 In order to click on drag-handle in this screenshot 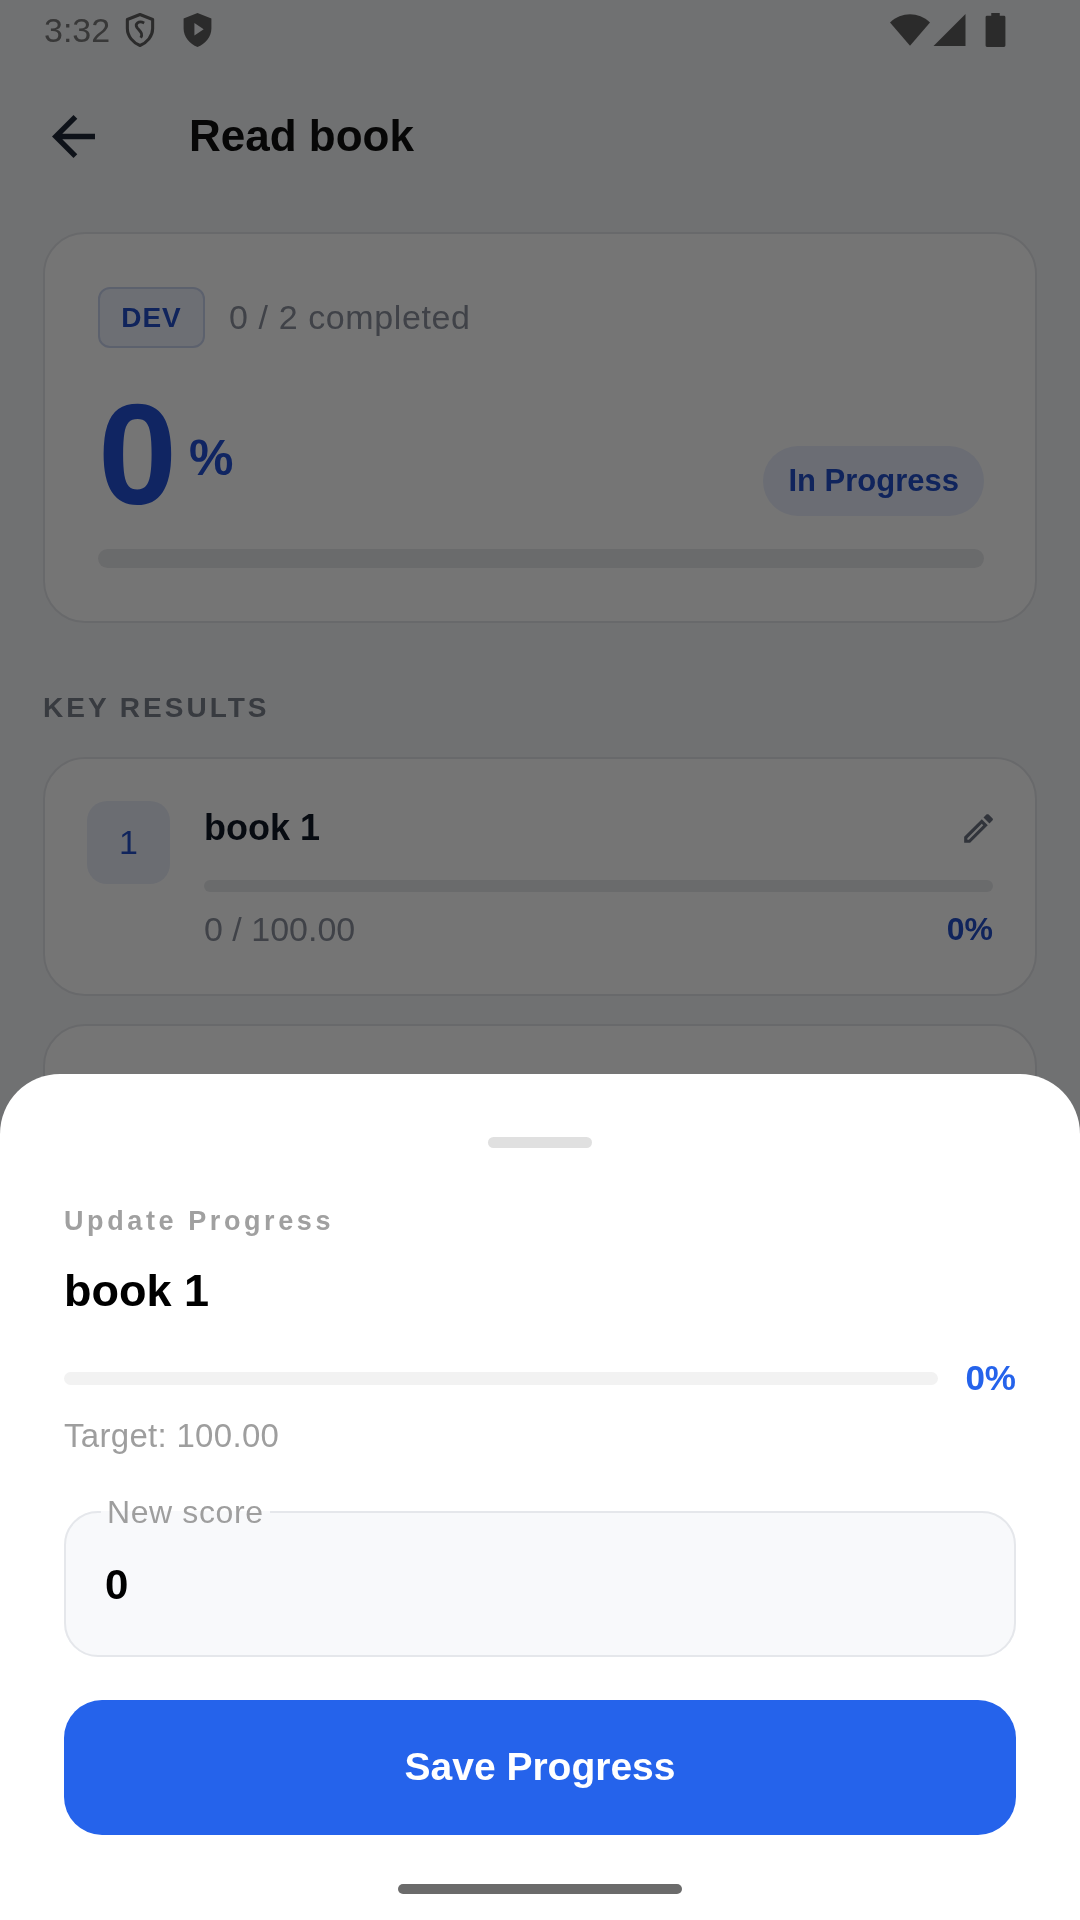, I will do `click(540, 1142)`.